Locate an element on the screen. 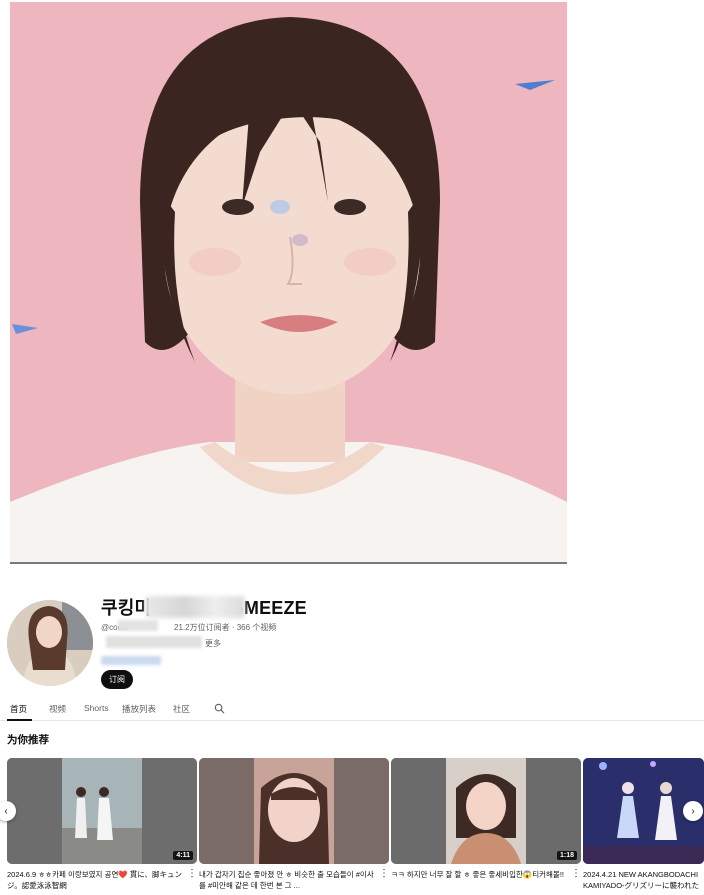 The width and height of the screenshot is (704, 895). redacted-description-overlay is located at coordinates (154, 642).